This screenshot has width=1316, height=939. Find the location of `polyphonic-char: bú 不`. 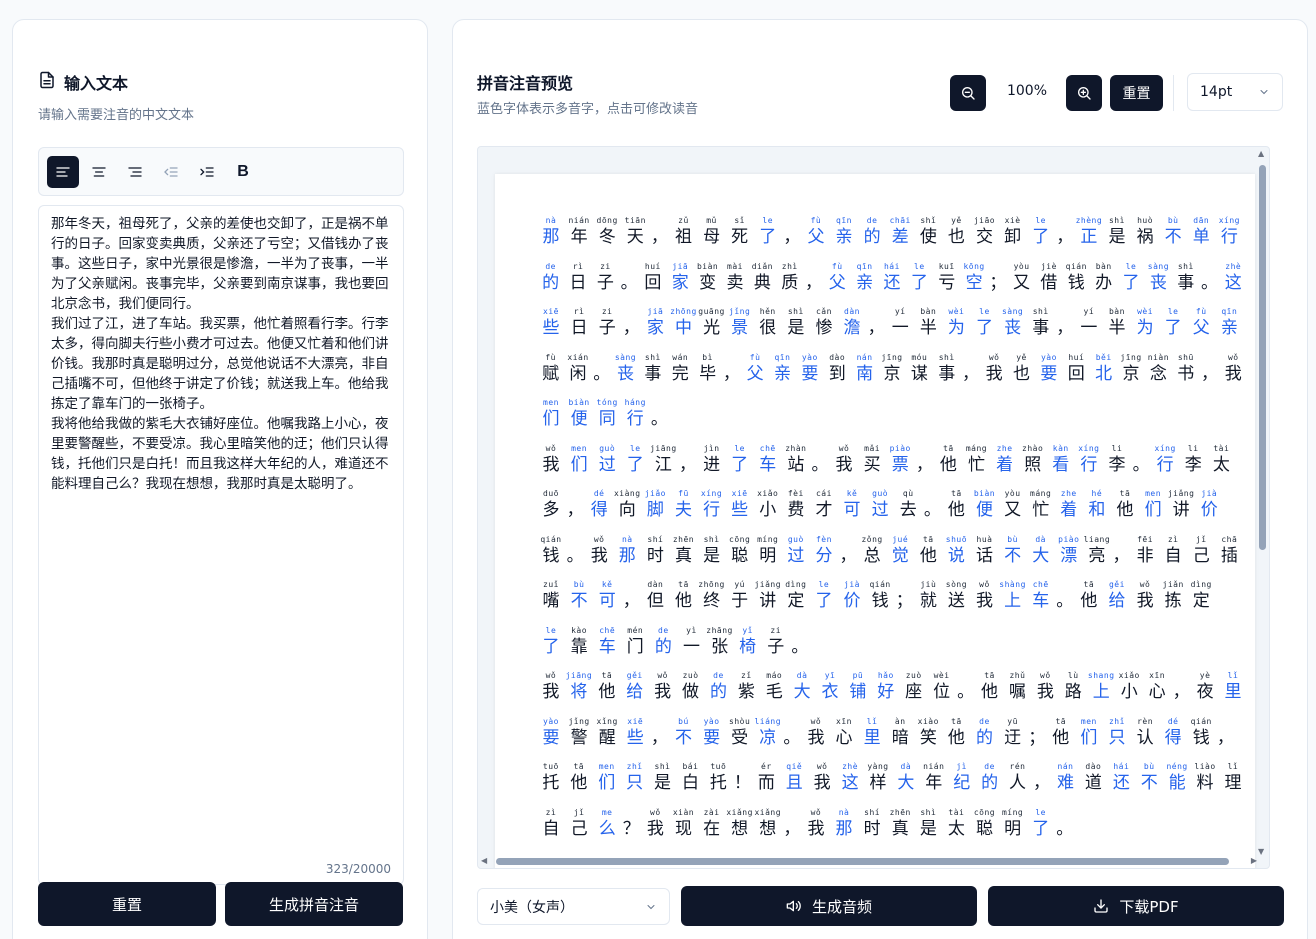

polyphonic-char: bú 不 is located at coordinates (683, 738).